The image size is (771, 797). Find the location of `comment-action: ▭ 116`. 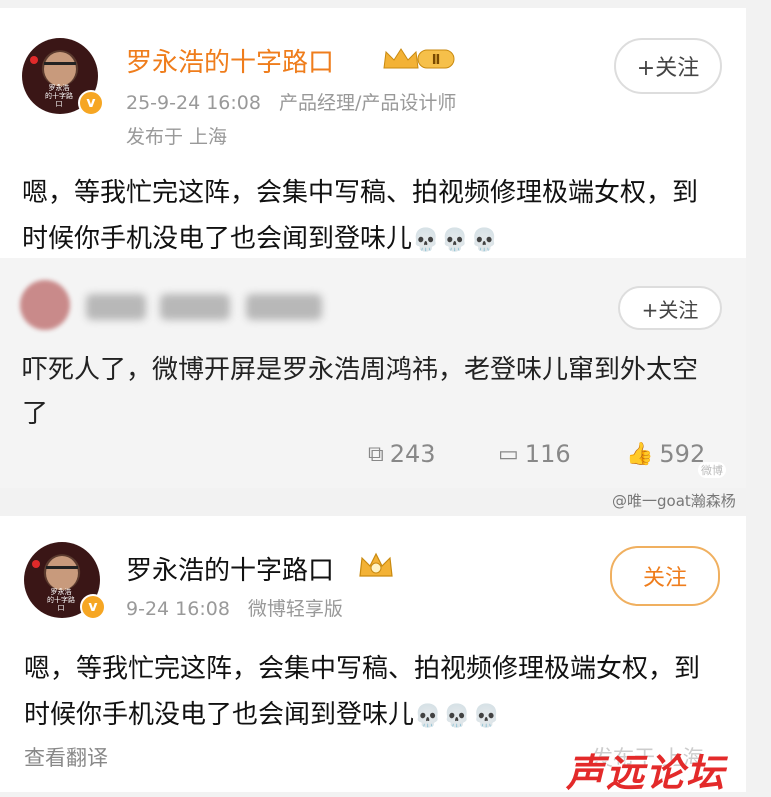

comment-action: ▭ 116 is located at coordinates (534, 454).